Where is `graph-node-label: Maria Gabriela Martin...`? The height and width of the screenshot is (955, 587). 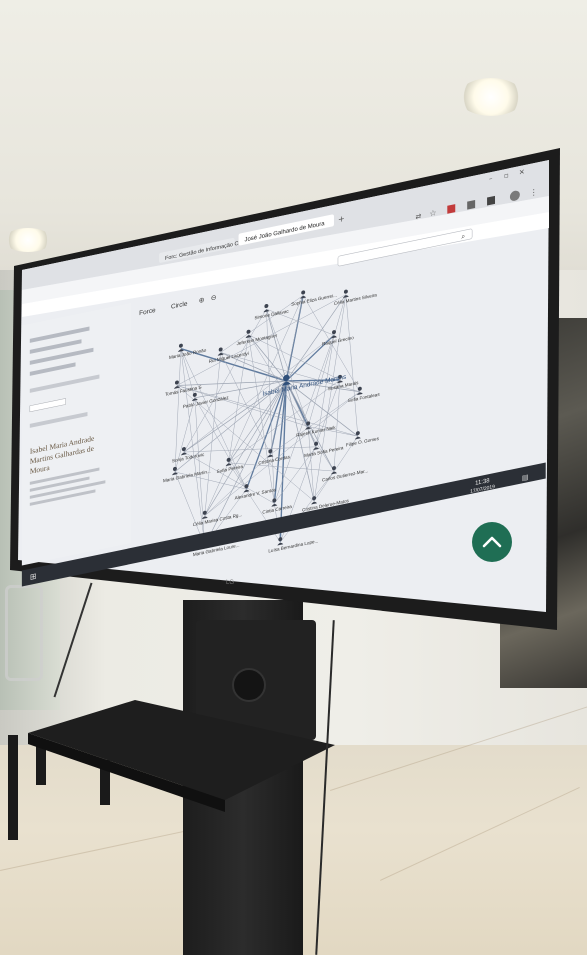
graph-node-label: Maria Gabriela Martin... is located at coordinates (187, 476).